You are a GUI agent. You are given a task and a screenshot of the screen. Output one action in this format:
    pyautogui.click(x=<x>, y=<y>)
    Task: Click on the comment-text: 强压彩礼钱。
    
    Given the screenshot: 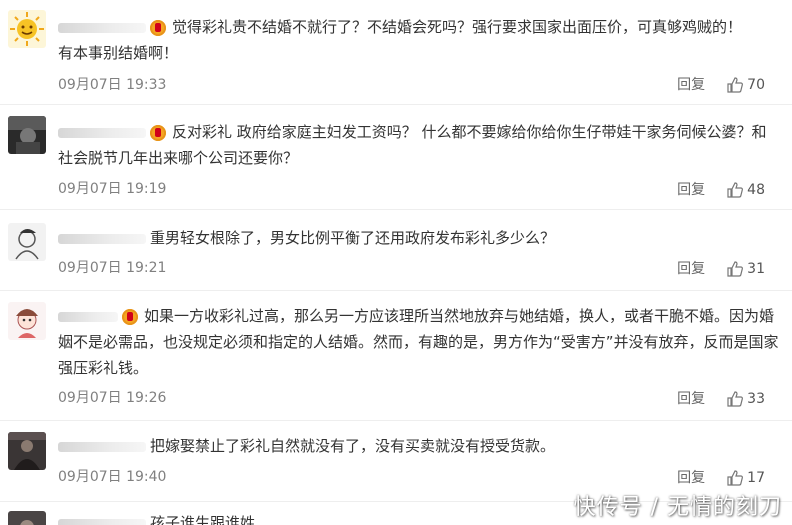 What is the action you would take?
    pyautogui.click(x=103, y=368)
    